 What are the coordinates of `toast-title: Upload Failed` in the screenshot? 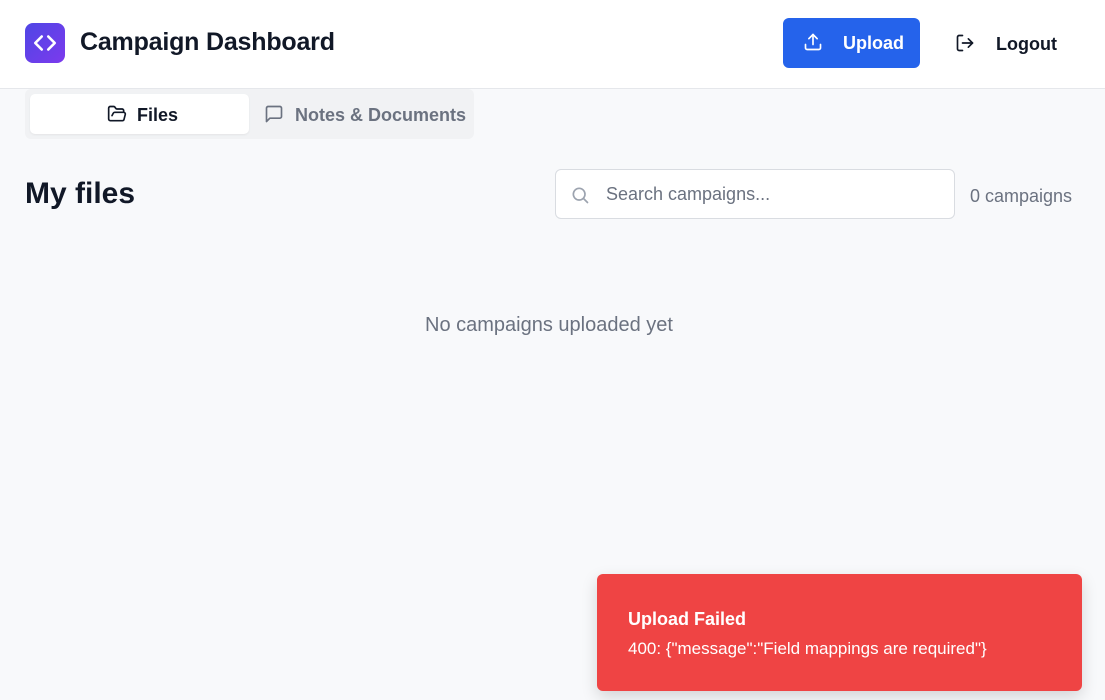 It's located at (687, 619).